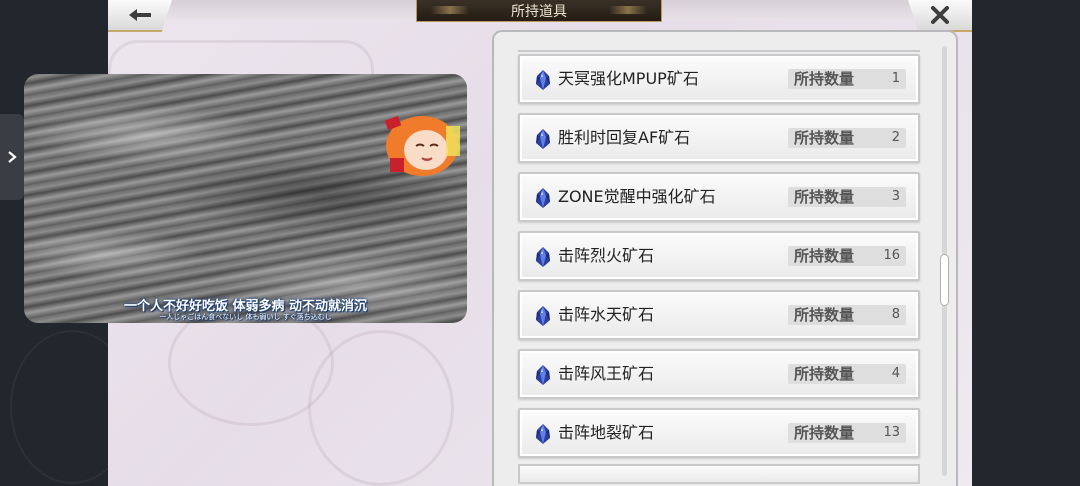 This screenshot has height=486, width=1080. Describe the element at coordinates (719, 315) in the screenshot. I see `item-row: 击阵水天矿石 所持数量 8` at that location.